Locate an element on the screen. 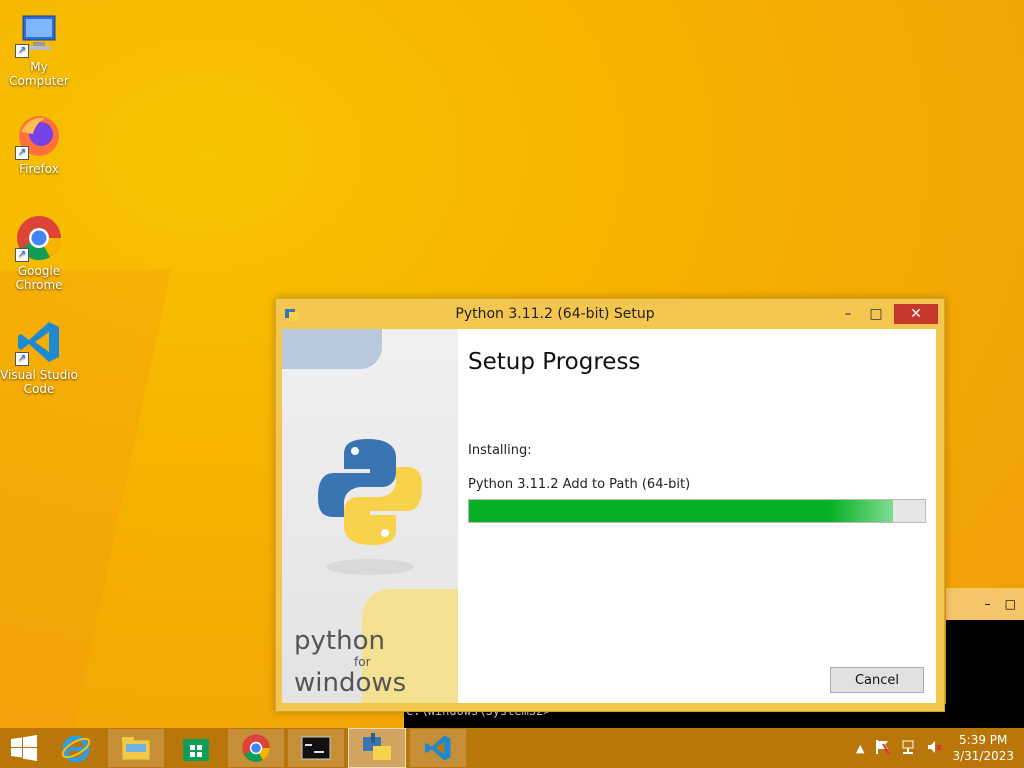  chrome-icon is located at coordinates (256, 748).